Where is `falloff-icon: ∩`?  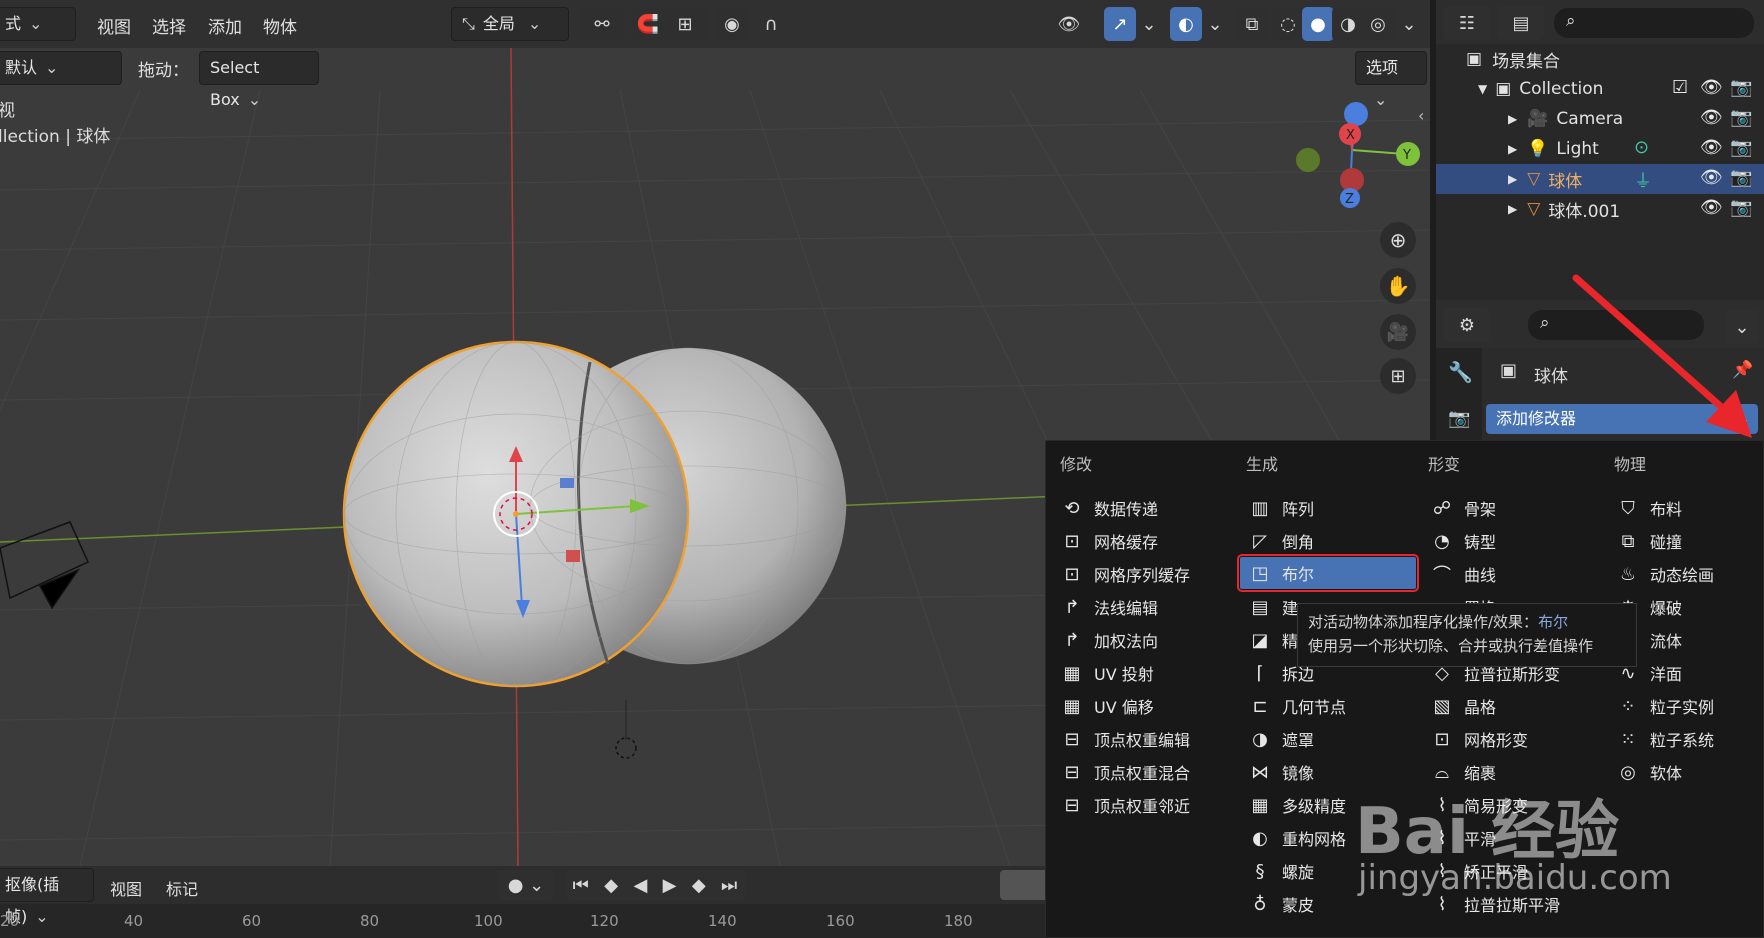 falloff-icon: ∩ is located at coordinates (771, 24).